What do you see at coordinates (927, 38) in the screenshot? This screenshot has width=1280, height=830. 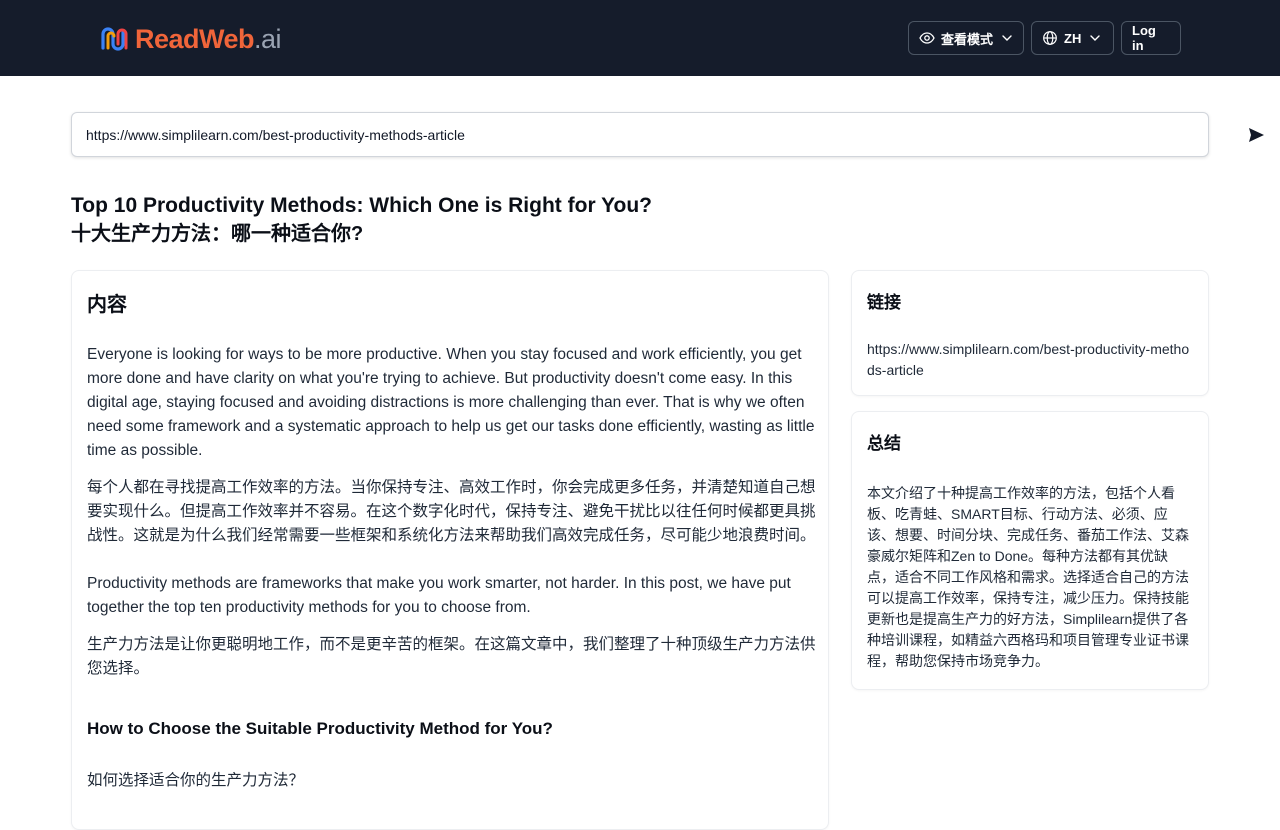 I see `eye-icon` at bounding box center [927, 38].